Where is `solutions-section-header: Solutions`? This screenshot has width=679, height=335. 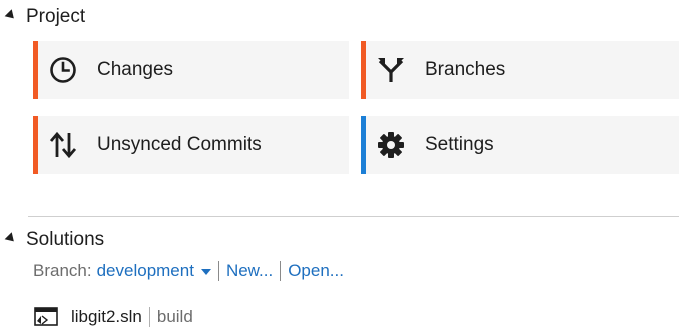
solutions-section-header: Solutions is located at coordinates (54, 240).